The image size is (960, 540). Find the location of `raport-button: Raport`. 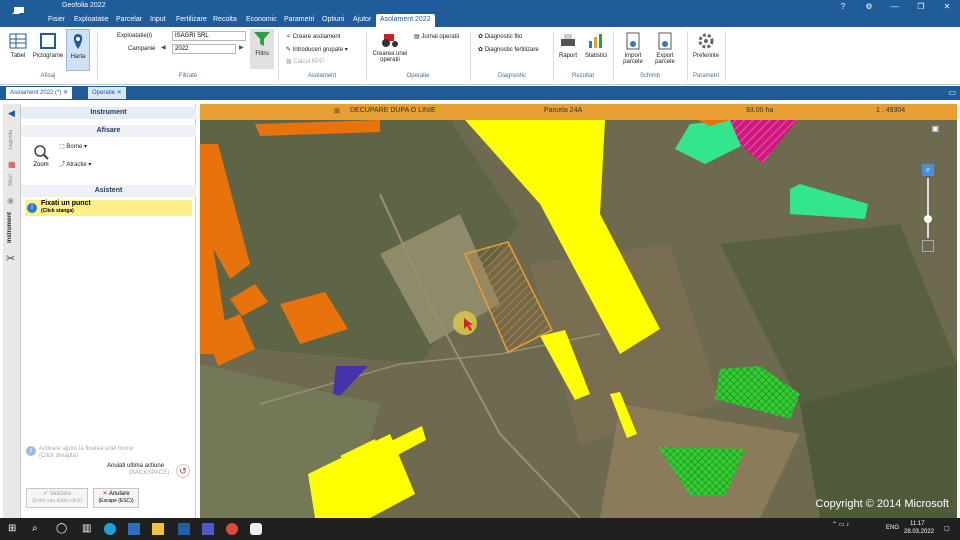

raport-button: Raport is located at coordinates (568, 45).